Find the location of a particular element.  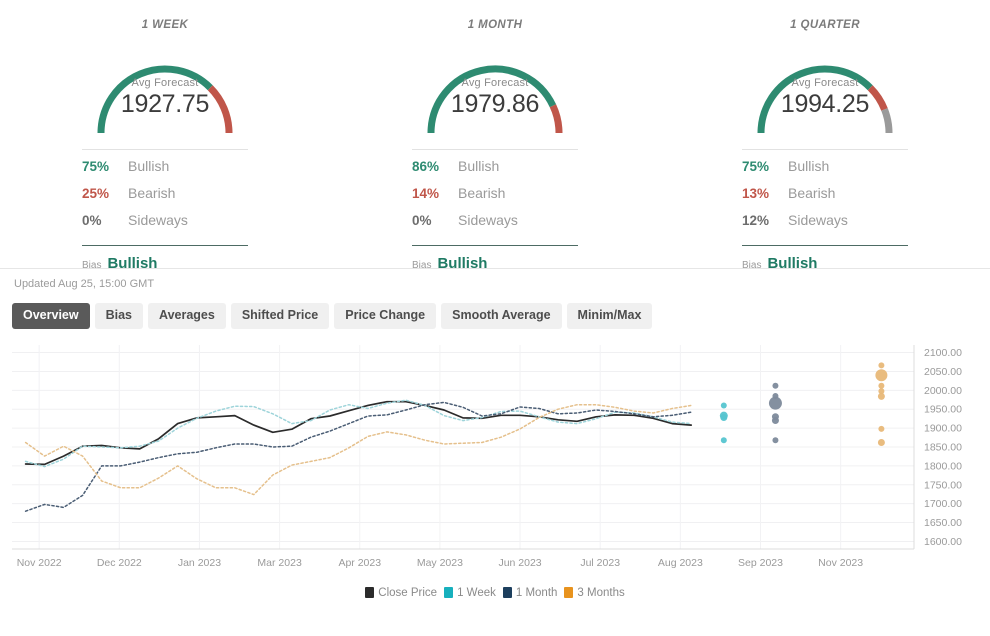

updated-timestamp: Updated Aug 25, 15:00 GMT is located at coordinates (84, 284).